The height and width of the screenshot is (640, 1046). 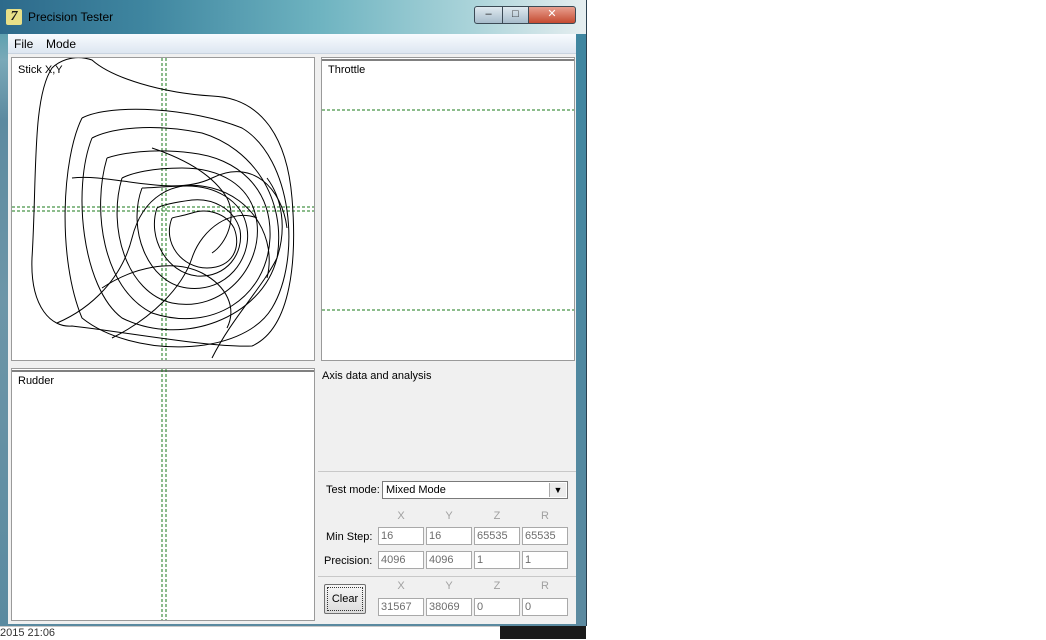 What do you see at coordinates (497, 516) in the screenshot?
I see `column-header-z: Z` at bounding box center [497, 516].